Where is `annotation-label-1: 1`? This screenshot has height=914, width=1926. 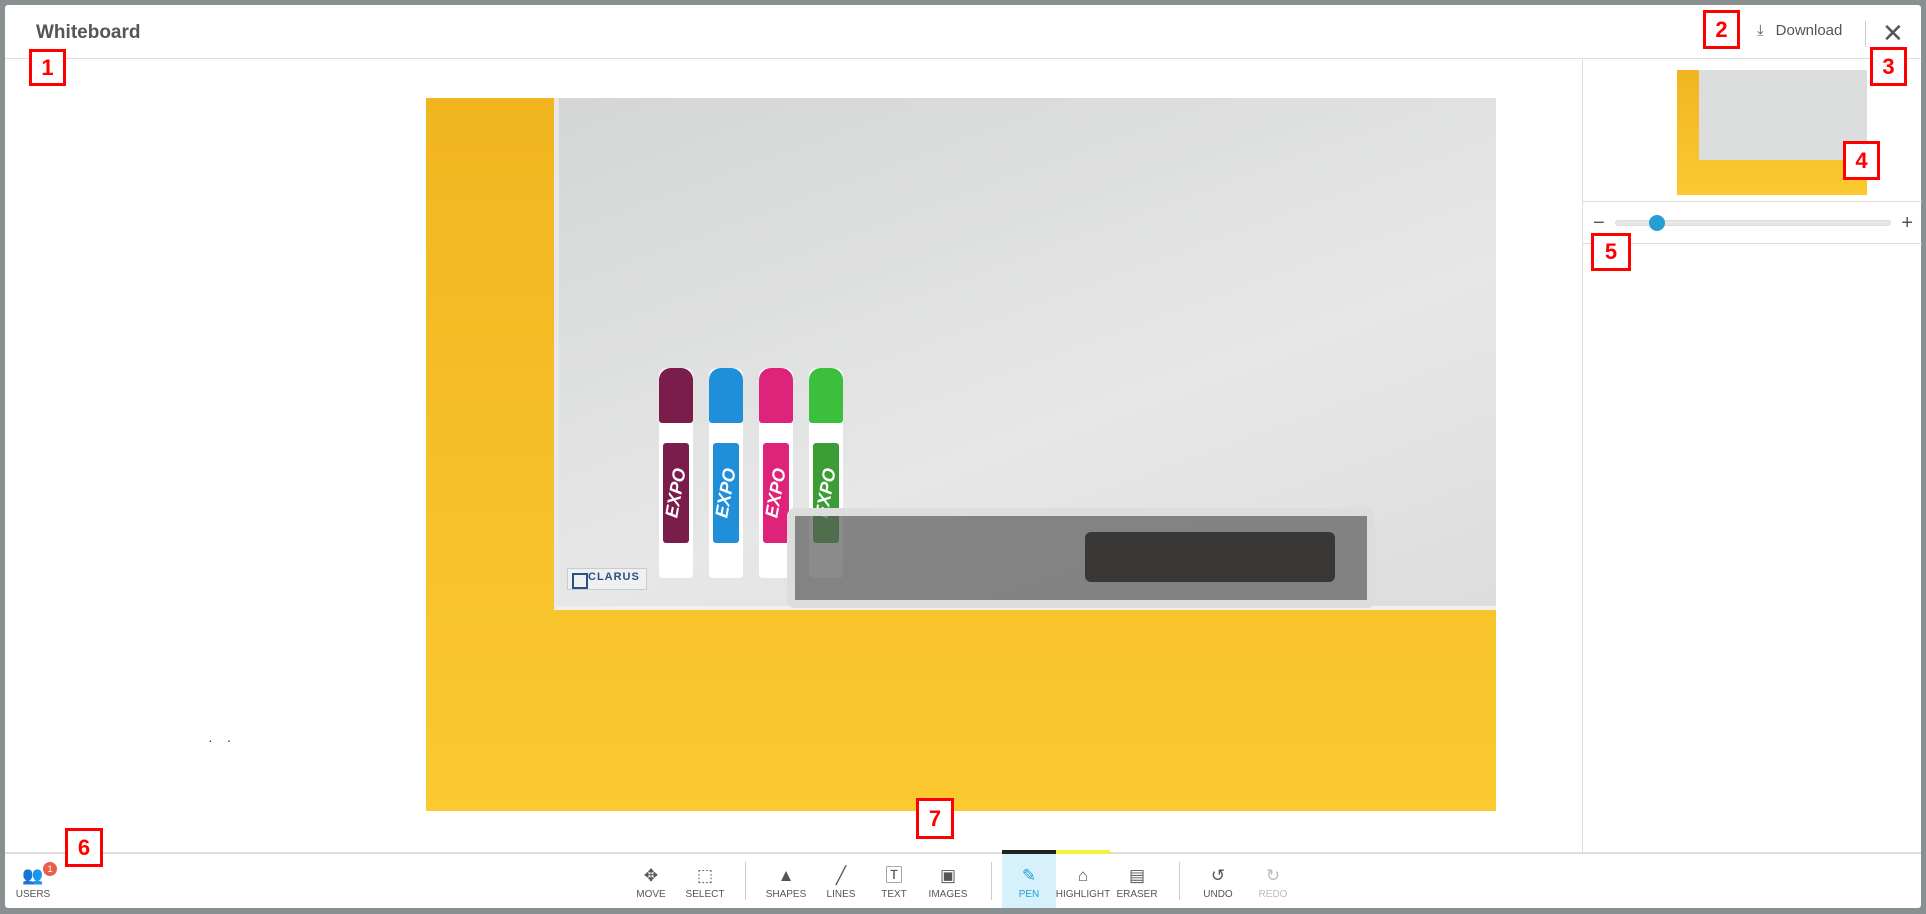
annotation-label-1: 1 is located at coordinates (47, 67).